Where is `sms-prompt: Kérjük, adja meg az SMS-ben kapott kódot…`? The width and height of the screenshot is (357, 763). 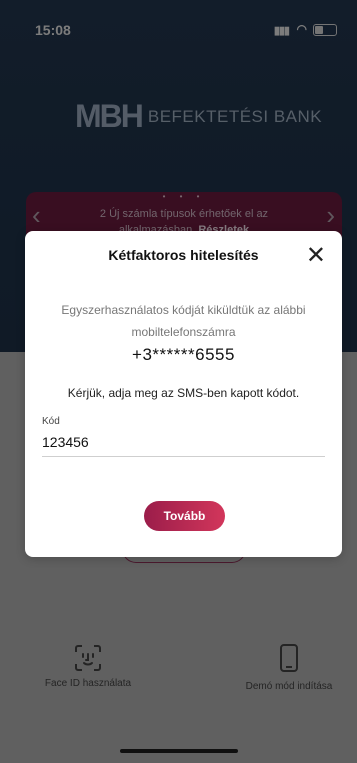
sms-prompt: Kérjük, adja meg az SMS-ben kapott kódot… is located at coordinates (183, 393).